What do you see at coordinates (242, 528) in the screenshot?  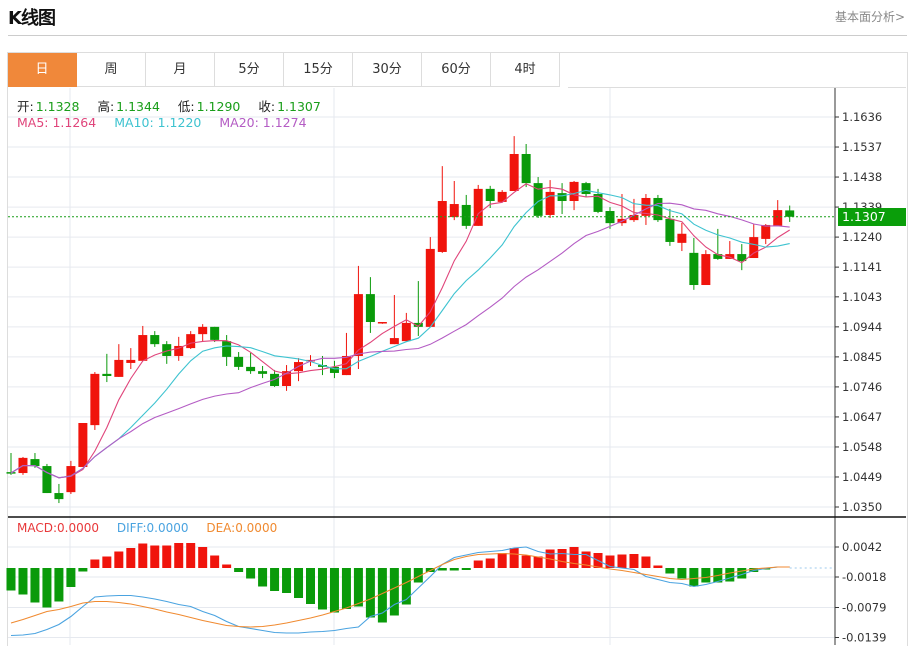 I see `dea-value: DEA:0.0000` at bounding box center [242, 528].